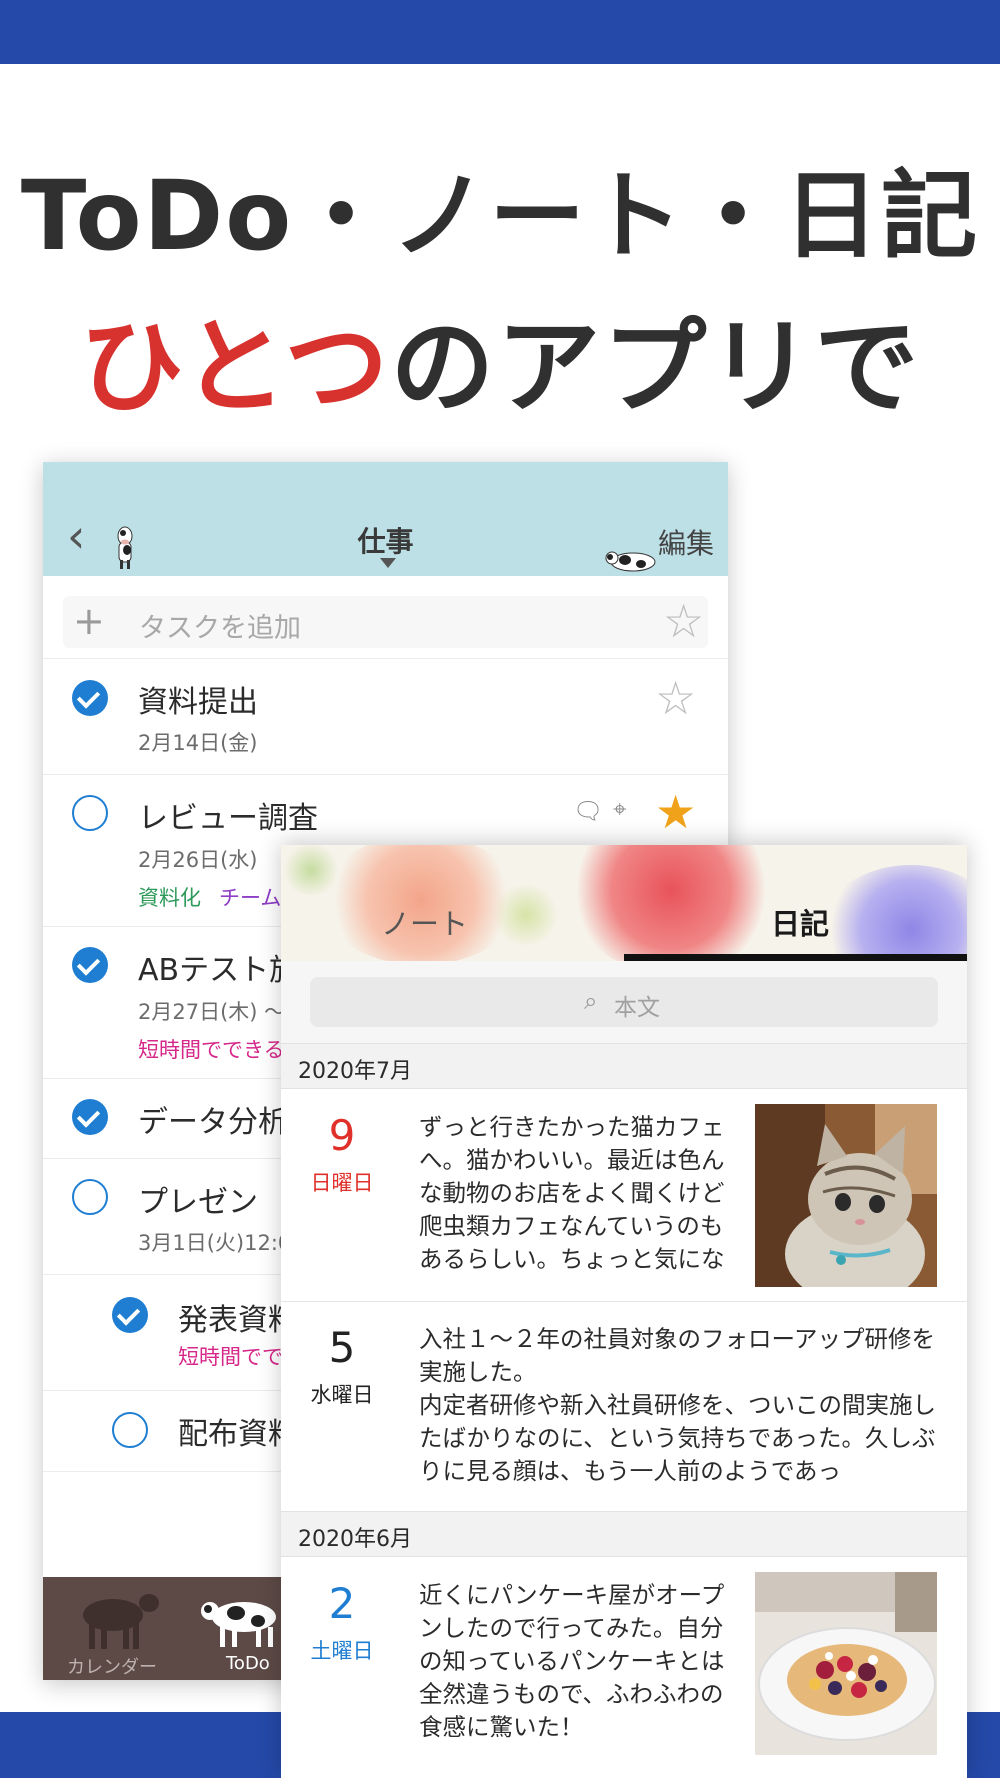 The height and width of the screenshot is (1778, 1000). I want to click on active-segment-indicator, so click(795, 957).